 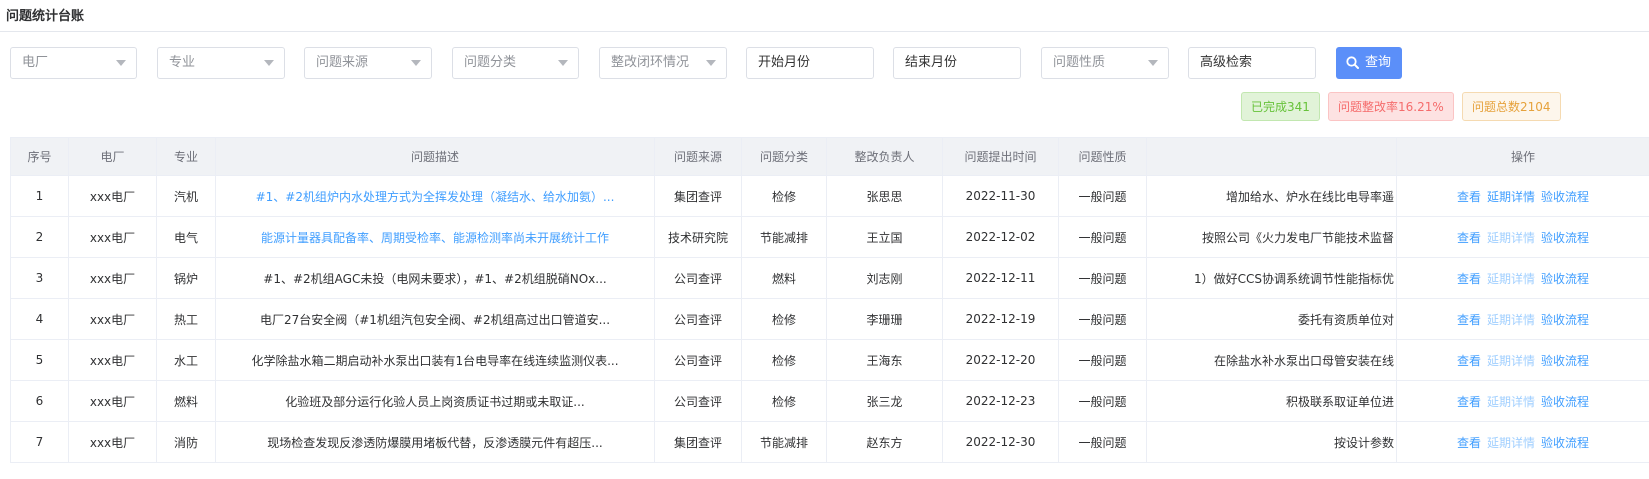 I want to click on nature-select-placeholder: 问题性质, so click(x=1079, y=62).